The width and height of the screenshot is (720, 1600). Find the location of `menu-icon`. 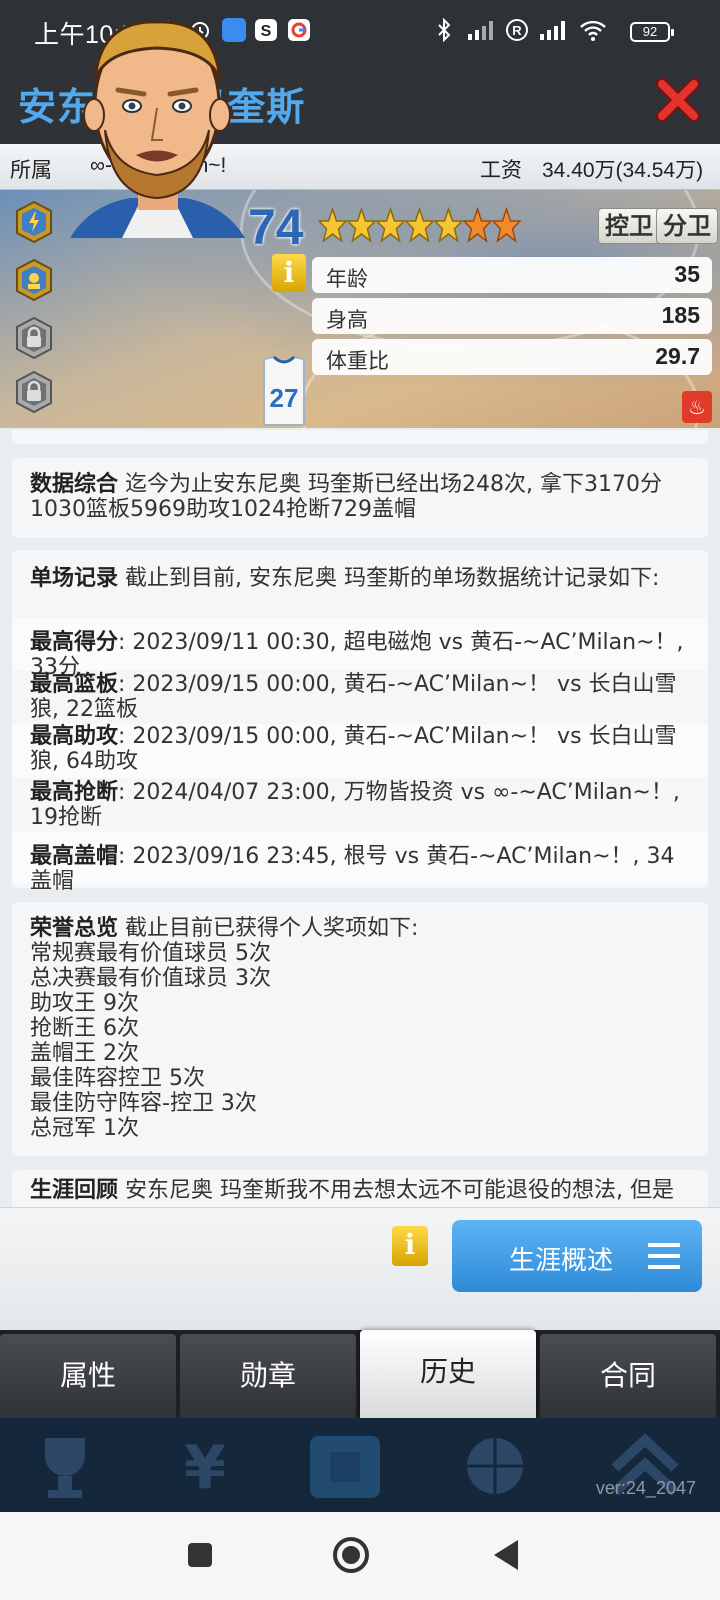

menu-icon is located at coordinates (664, 1256).